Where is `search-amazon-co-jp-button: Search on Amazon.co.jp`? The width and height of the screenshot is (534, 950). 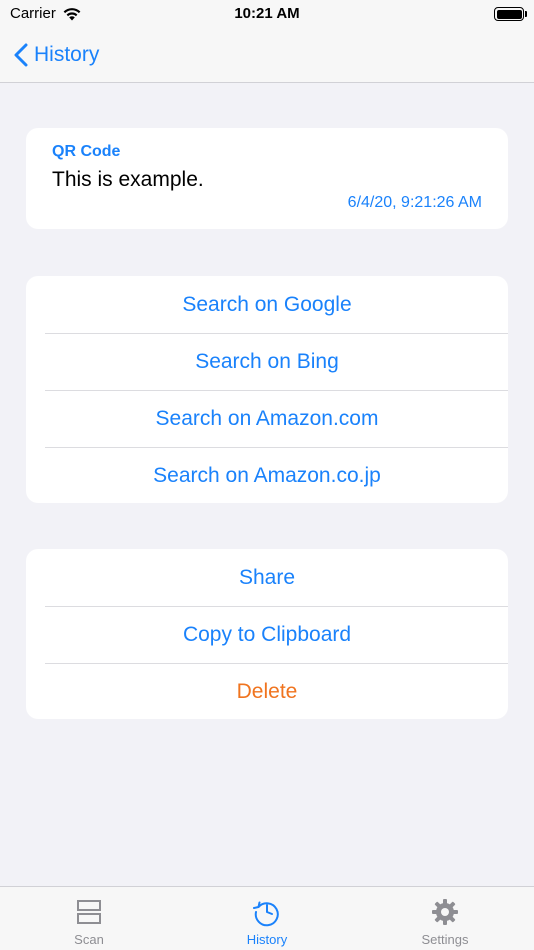 search-amazon-co-jp-button: Search on Amazon.co.jp is located at coordinates (267, 475).